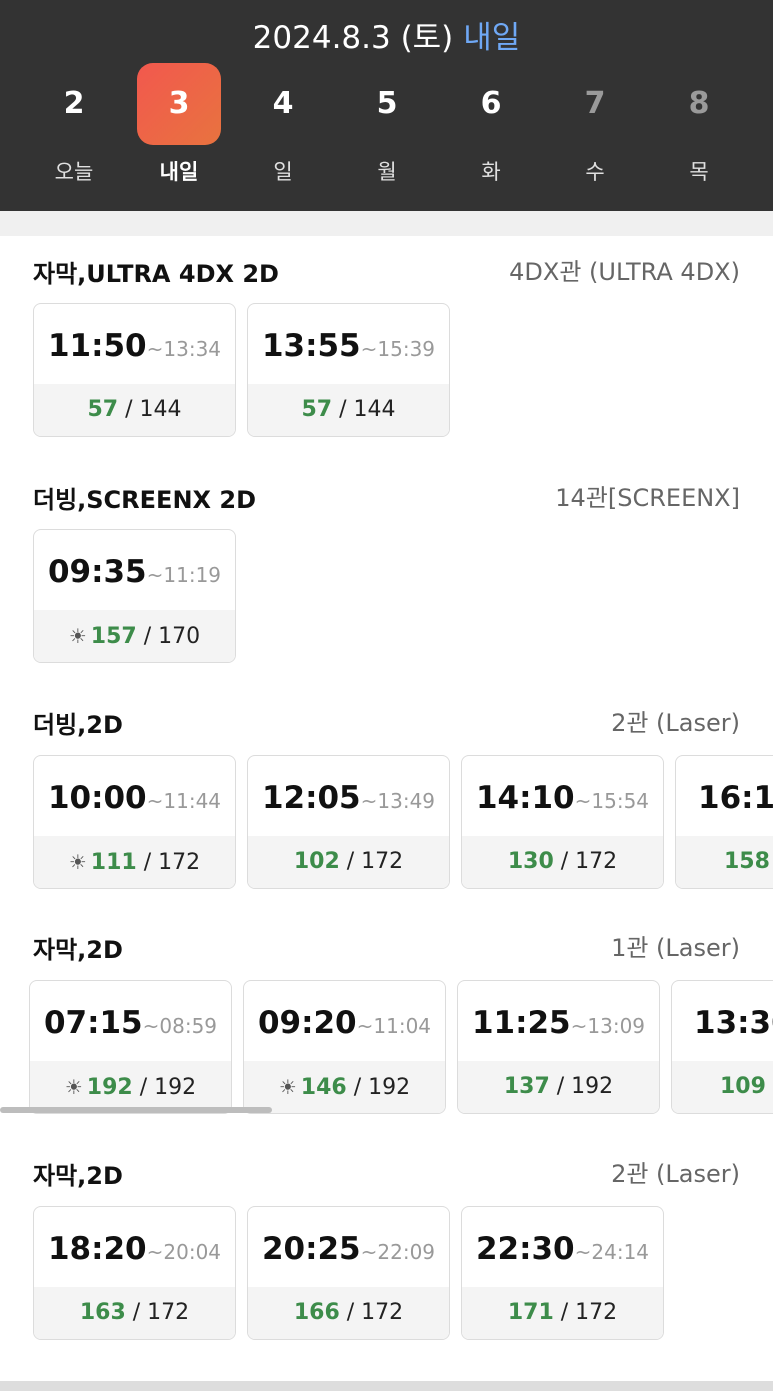 The image size is (773, 1391). What do you see at coordinates (323, 1087) in the screenshot?
I see `available-seats: 146` at bounding box center [323, 1087].